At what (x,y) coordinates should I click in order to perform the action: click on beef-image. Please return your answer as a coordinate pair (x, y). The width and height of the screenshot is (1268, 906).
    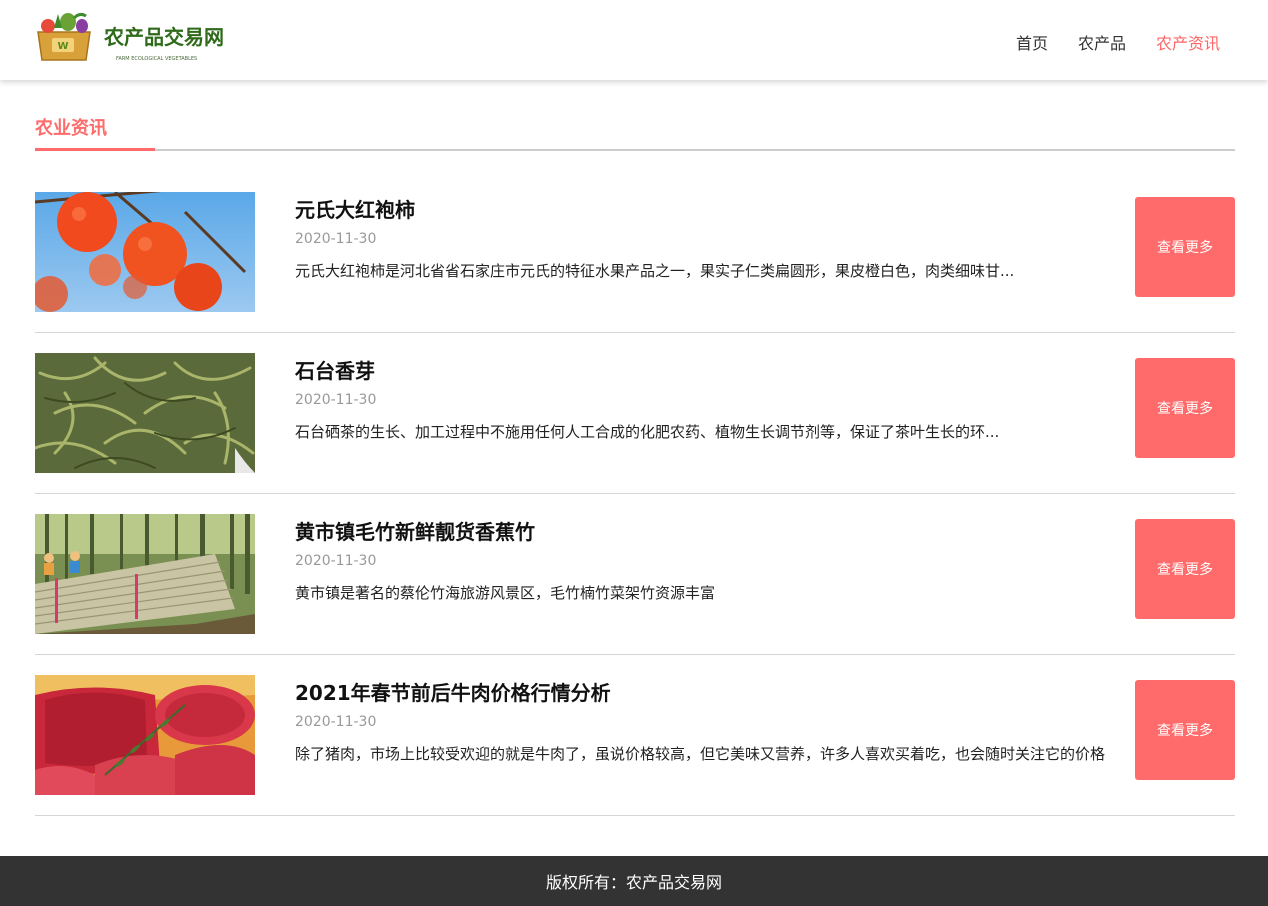
    Looking at the image, I should click on (145, 735).